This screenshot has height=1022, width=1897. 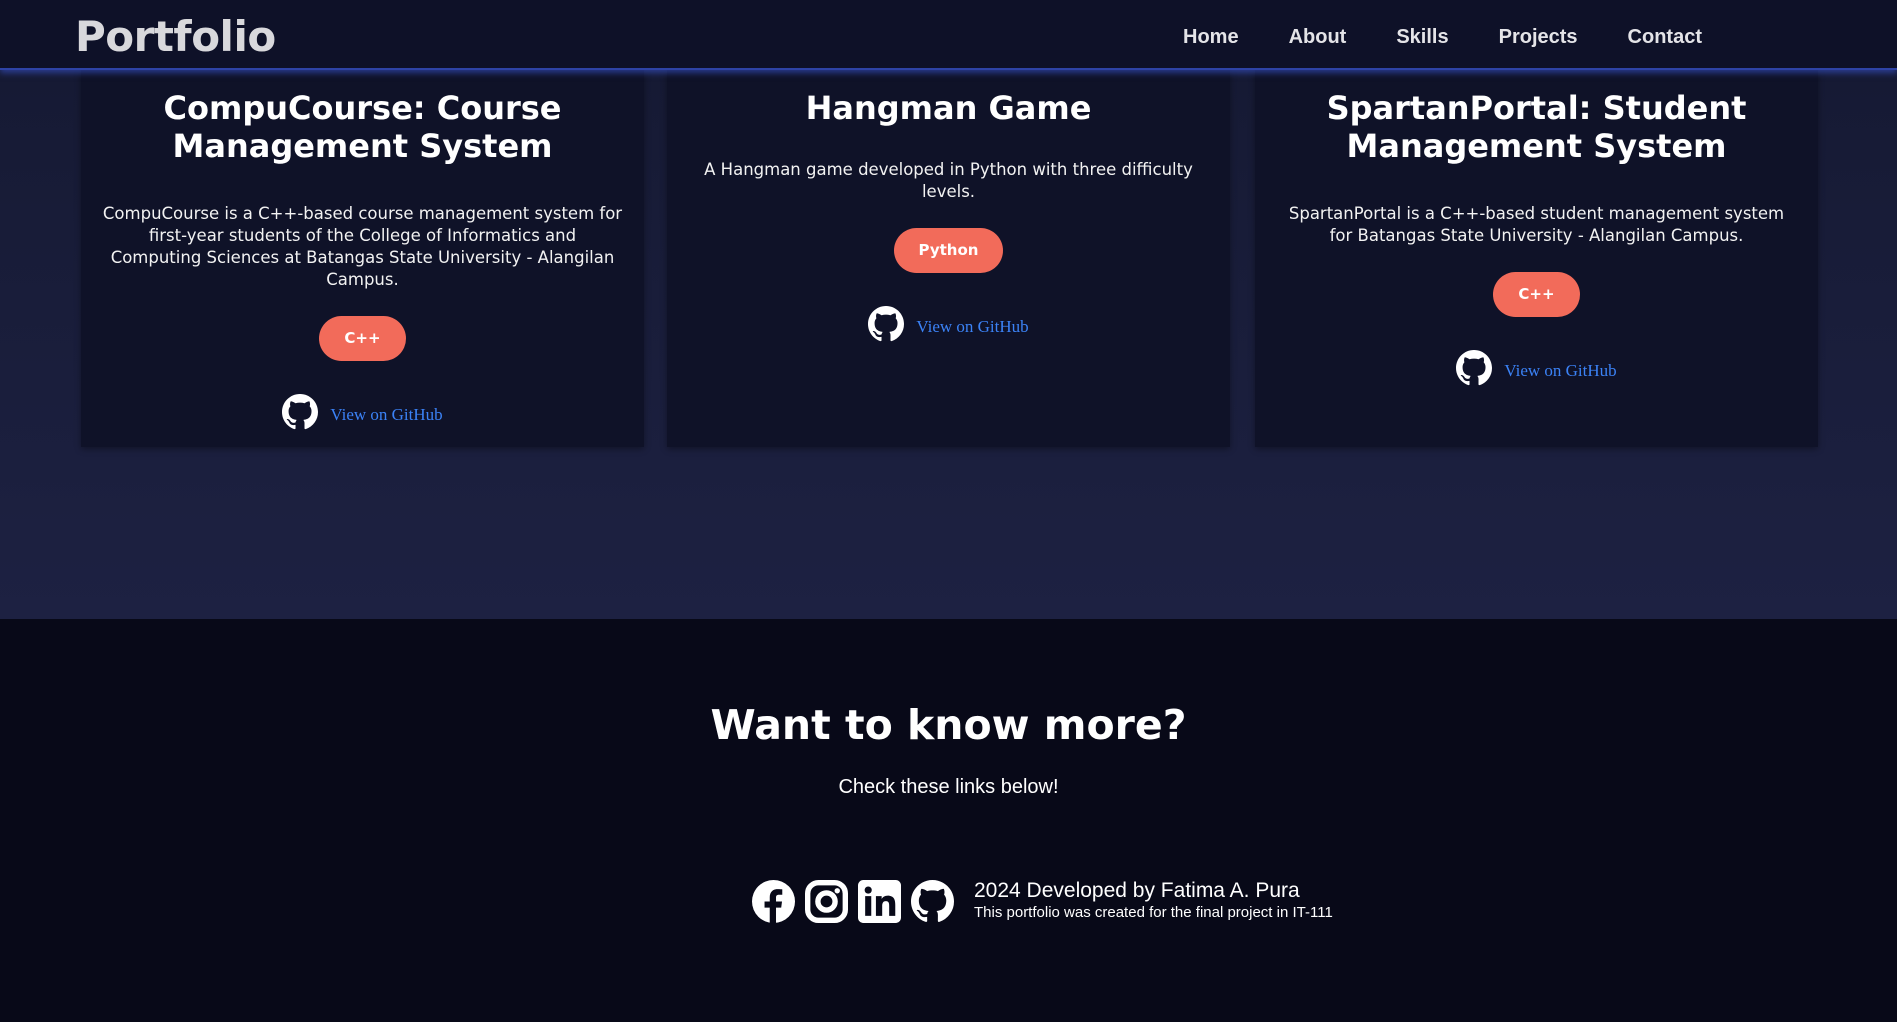 What do you see at coordinates (948, 108) in the screenshot?
I see `project-title: Hangman Game` at bounding box center [948, 108].